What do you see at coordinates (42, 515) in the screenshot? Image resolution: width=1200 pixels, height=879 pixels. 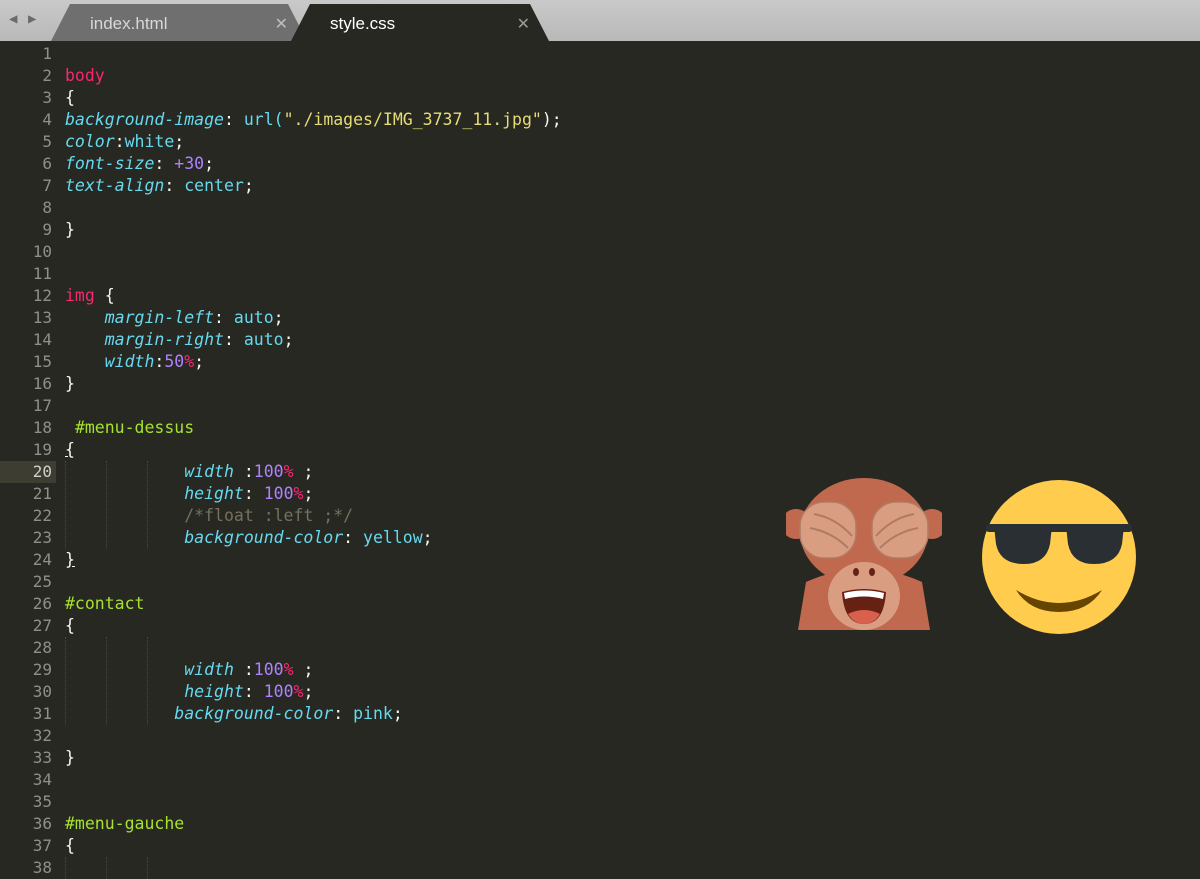 I see `line-number: 22` at bounding box center [42, 515].